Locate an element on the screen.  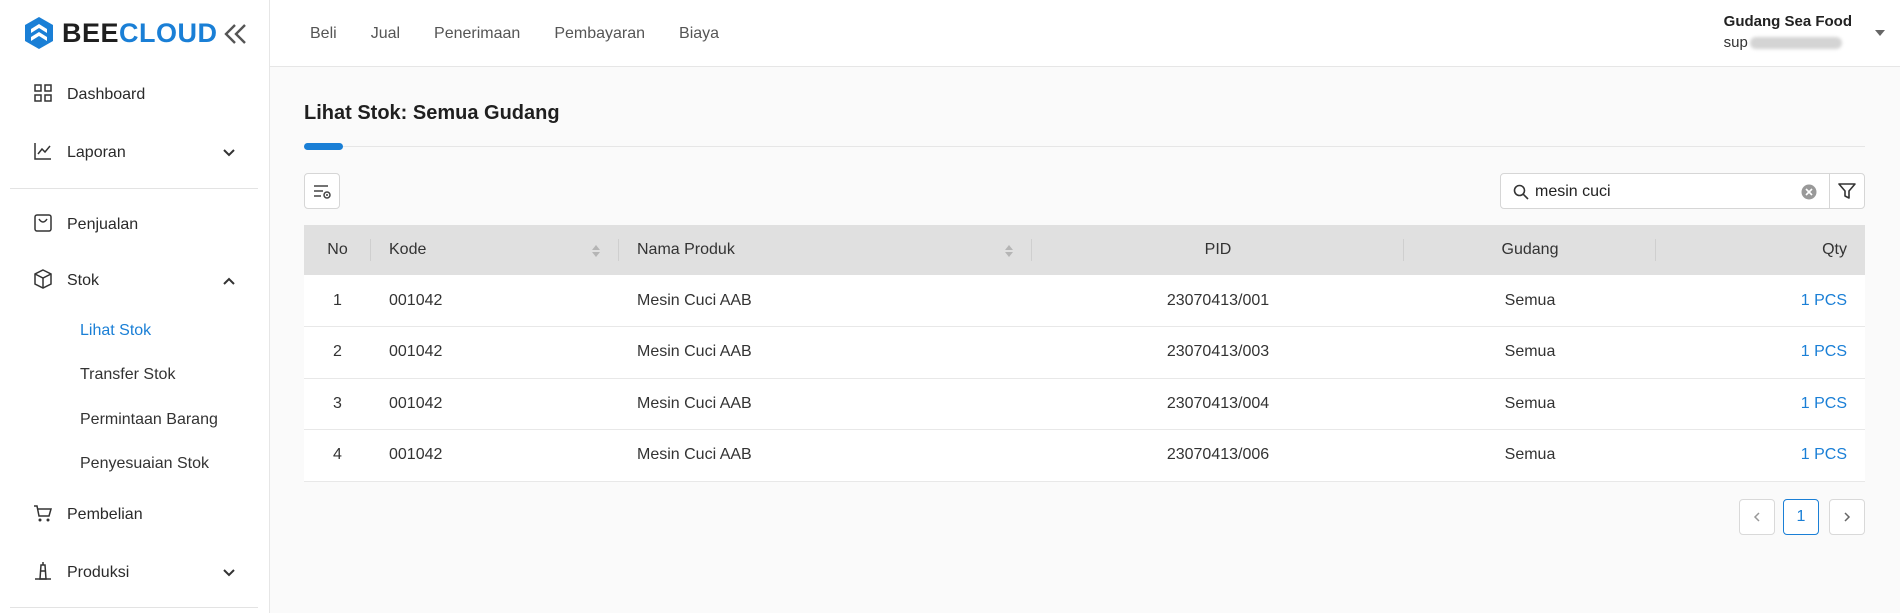
column-settings-button is located at coordinates (322, 191).